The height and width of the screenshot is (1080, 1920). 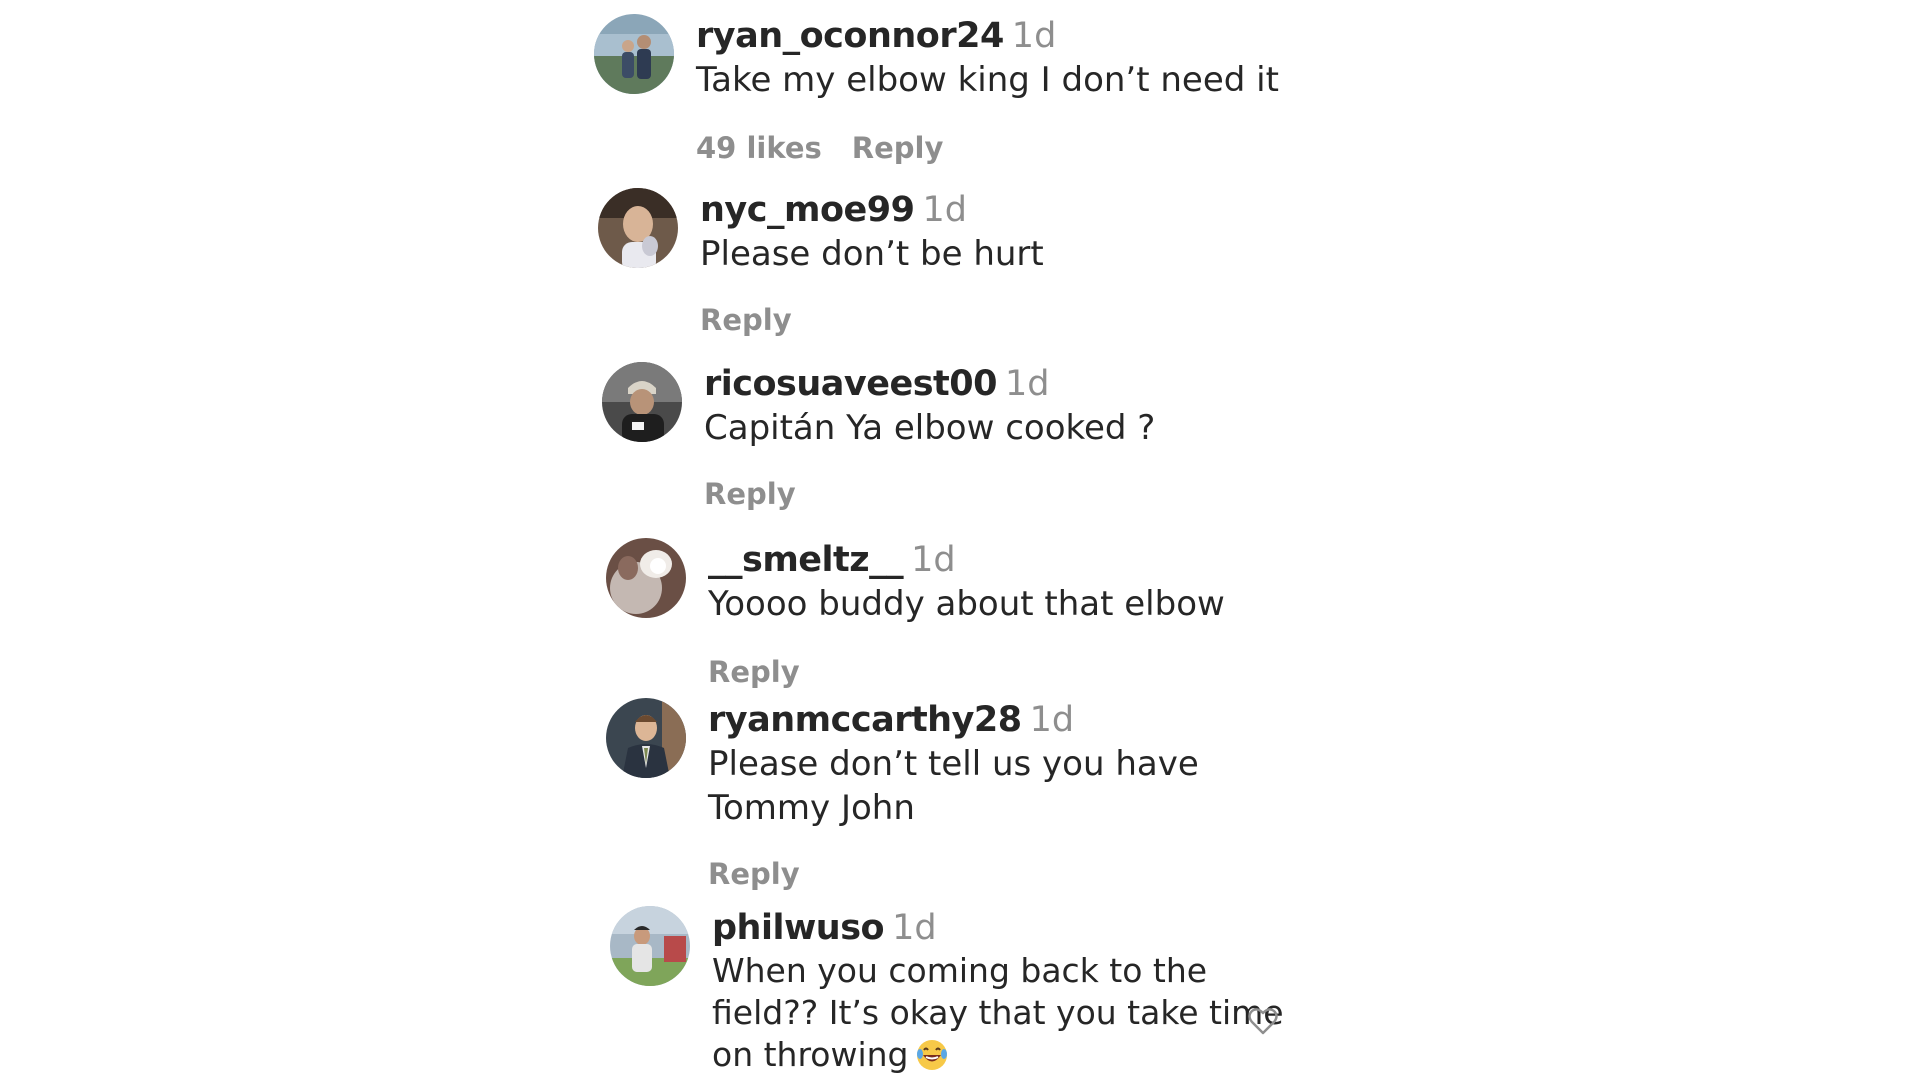 What do you see at coordinates (806, 560) in the screenshot?
I see `comment-username: __smeltz__` at bounding box center [806, 560].